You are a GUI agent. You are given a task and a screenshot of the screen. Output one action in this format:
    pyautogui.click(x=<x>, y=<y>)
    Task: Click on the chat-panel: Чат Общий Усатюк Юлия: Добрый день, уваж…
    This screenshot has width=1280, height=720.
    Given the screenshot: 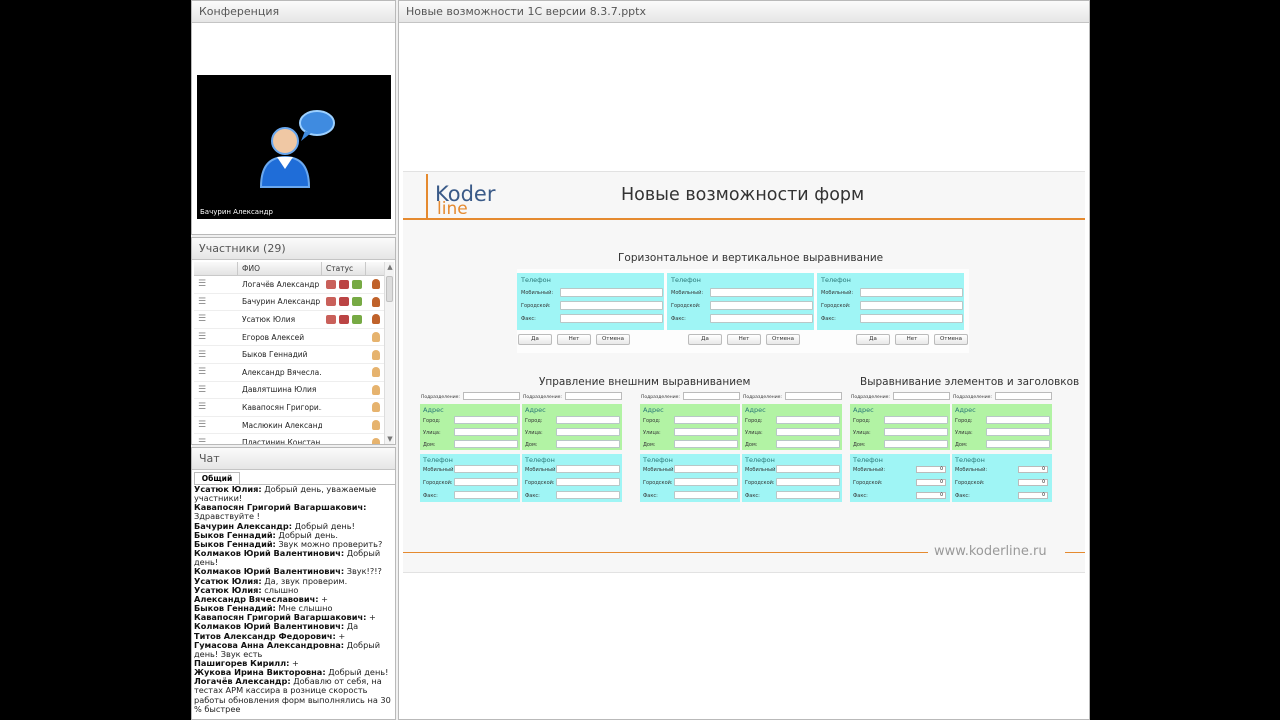 What is the action you would take?
    pyautogui.click(x=293, y=583)
    